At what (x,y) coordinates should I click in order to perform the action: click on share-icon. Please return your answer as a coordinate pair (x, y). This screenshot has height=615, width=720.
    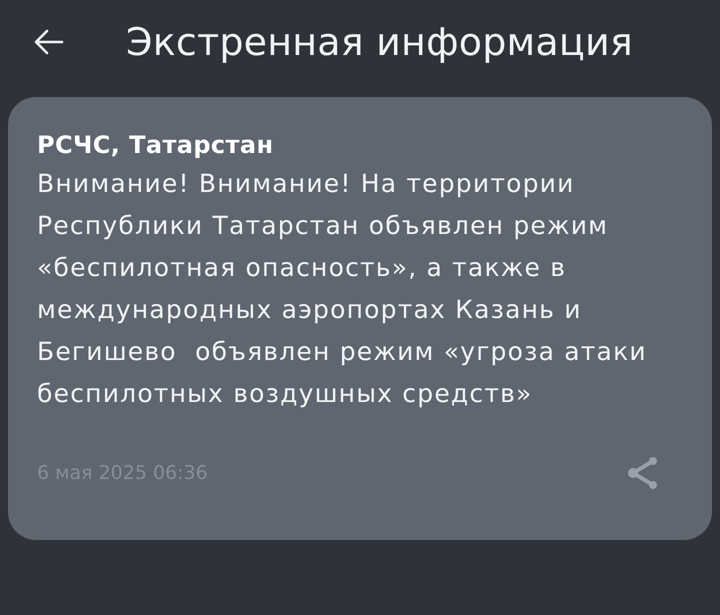
    Looking at the image, I should click on (643, 473).